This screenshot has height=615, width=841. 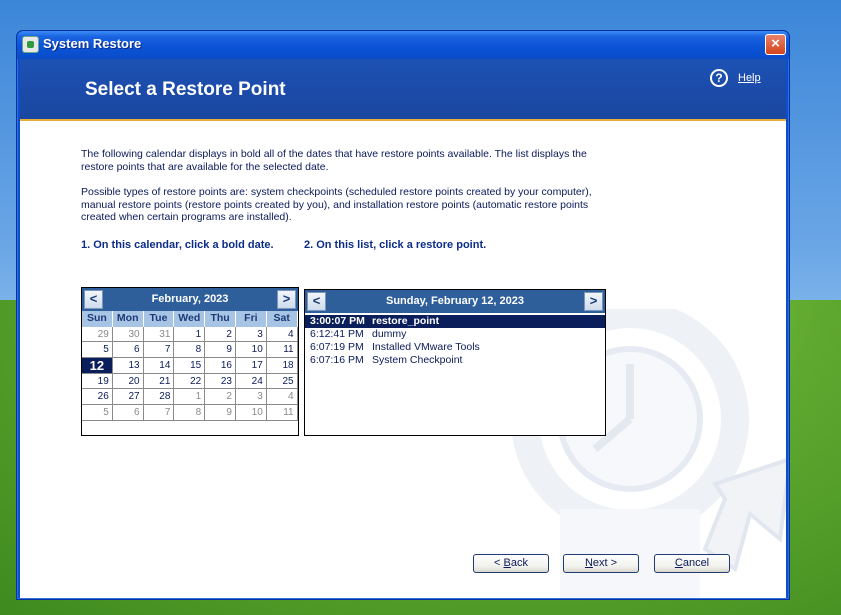 I want to click on calendar-day-cell: 13, so click(x=128, y=366).